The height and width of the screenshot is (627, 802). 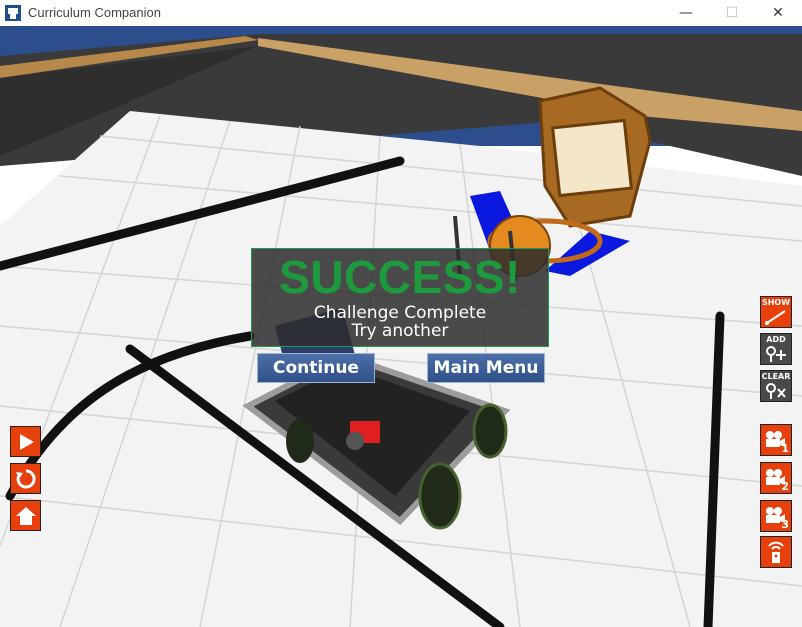 I want to click on clear-waypoints-button: CLEAR, so click(x=776, y=386).